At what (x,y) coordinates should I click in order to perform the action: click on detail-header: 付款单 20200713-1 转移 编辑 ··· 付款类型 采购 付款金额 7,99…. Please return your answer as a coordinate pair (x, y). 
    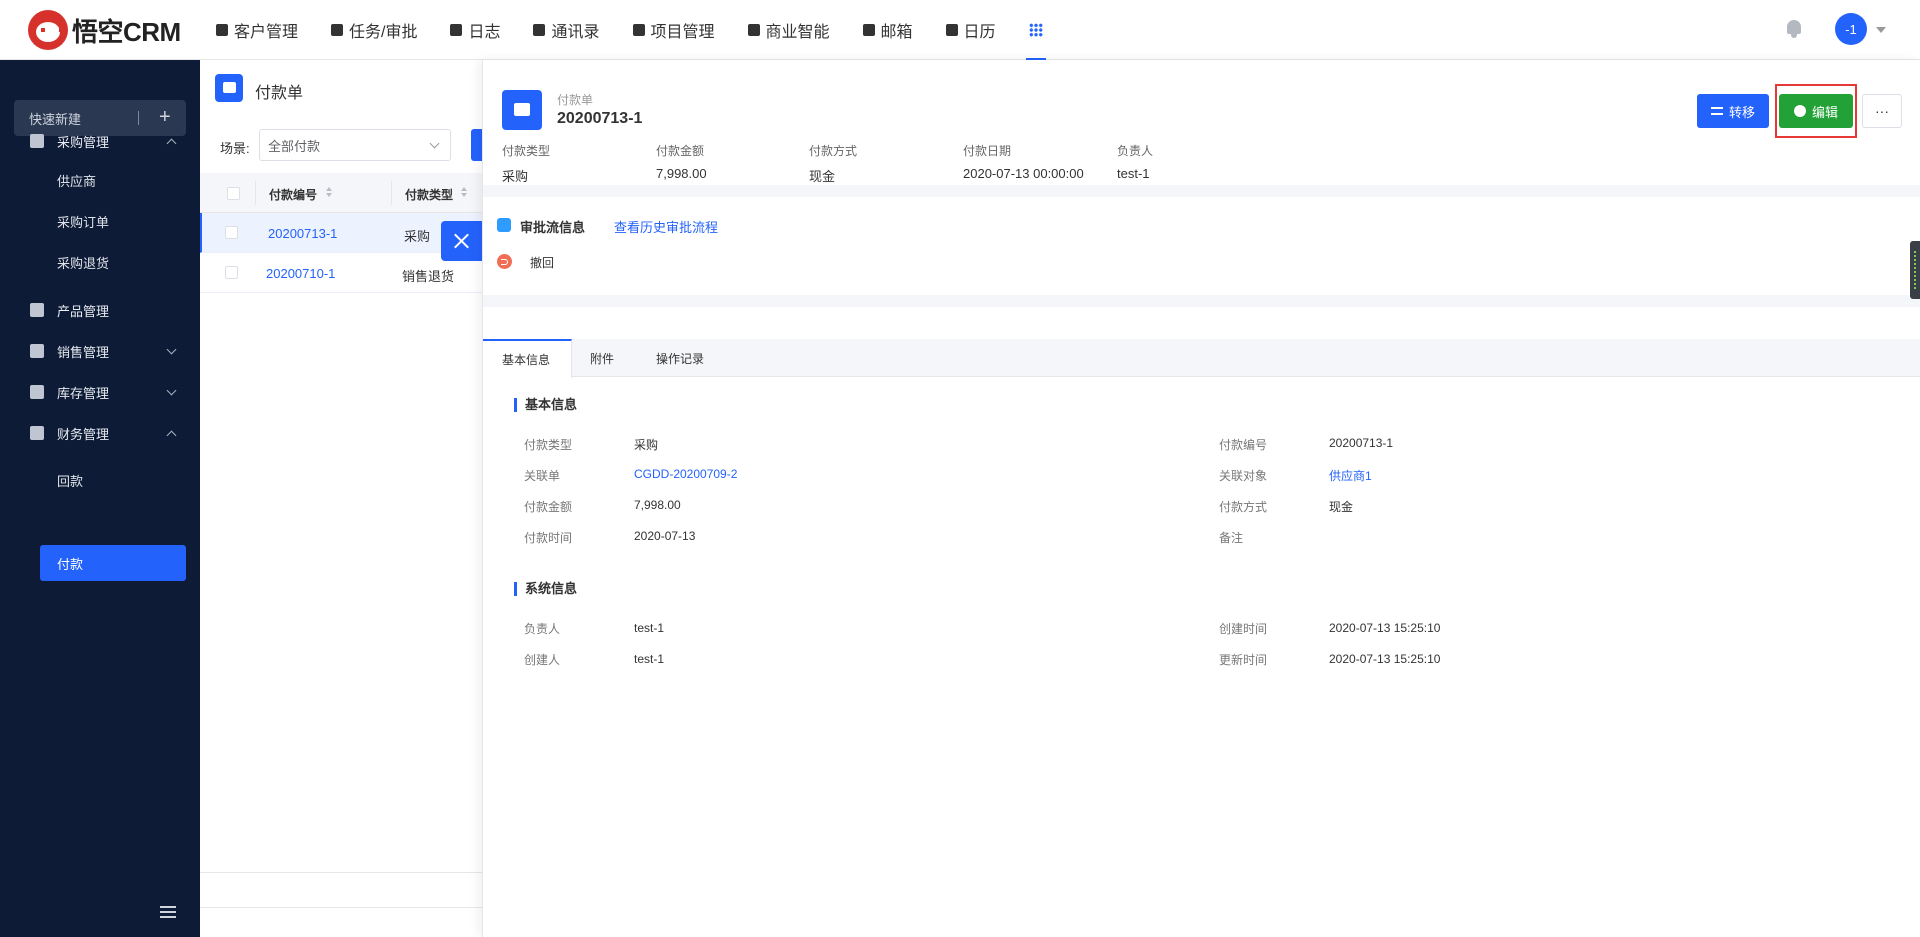
    Looking at the image, I should click on (1201, 128).